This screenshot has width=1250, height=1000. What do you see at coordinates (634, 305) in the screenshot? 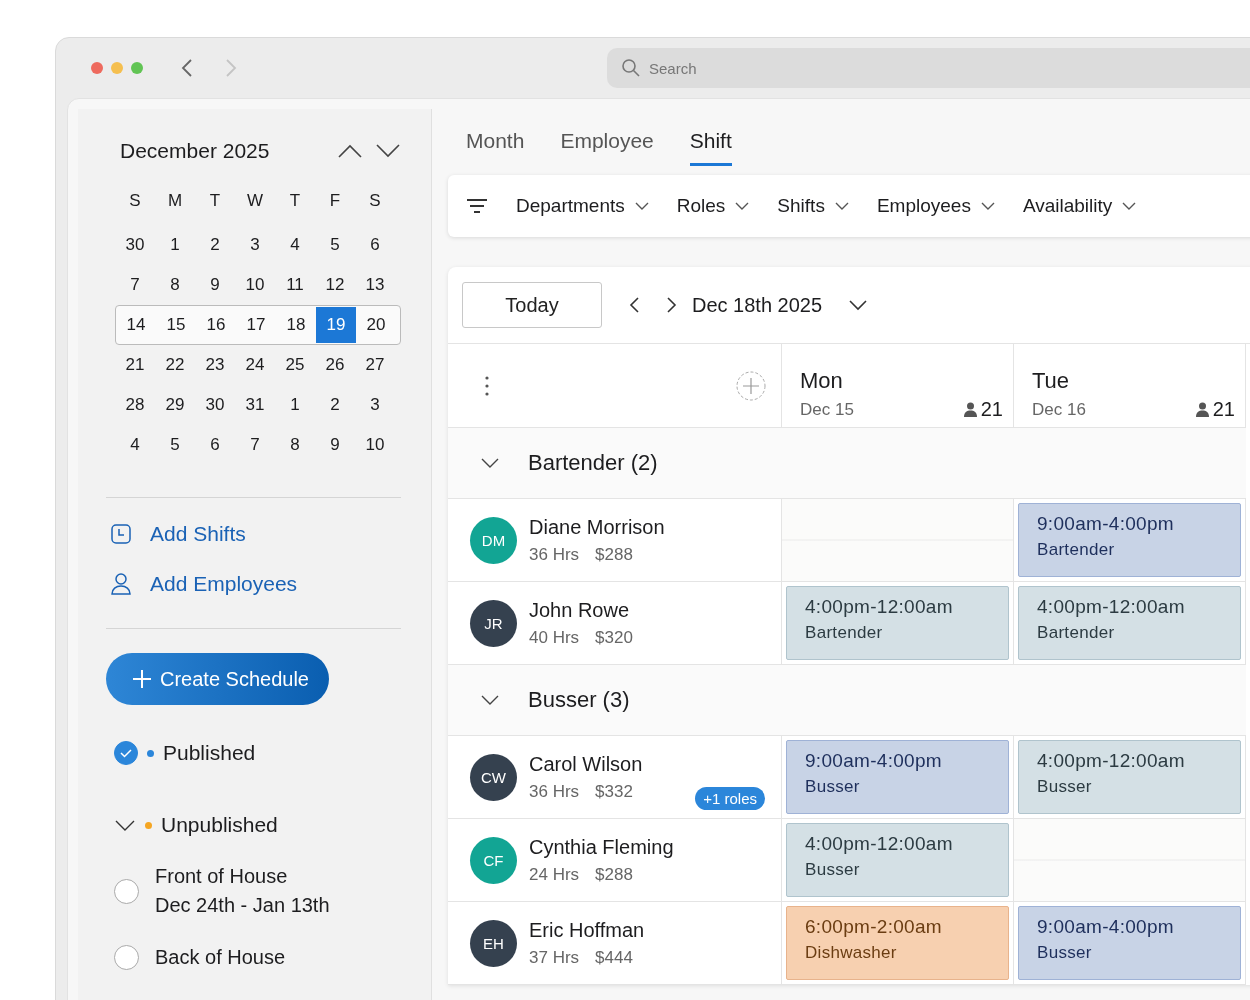
I see `previous-icon` at bounding box center [634, 305].